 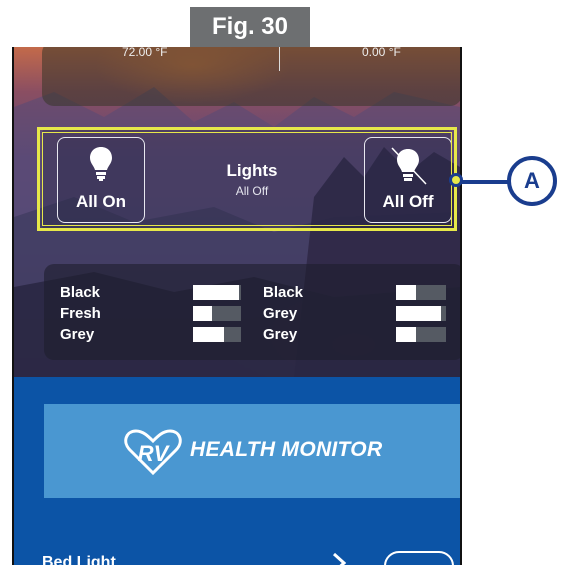 I want to click on bed-light-toggle, so click(x=419, y=558).